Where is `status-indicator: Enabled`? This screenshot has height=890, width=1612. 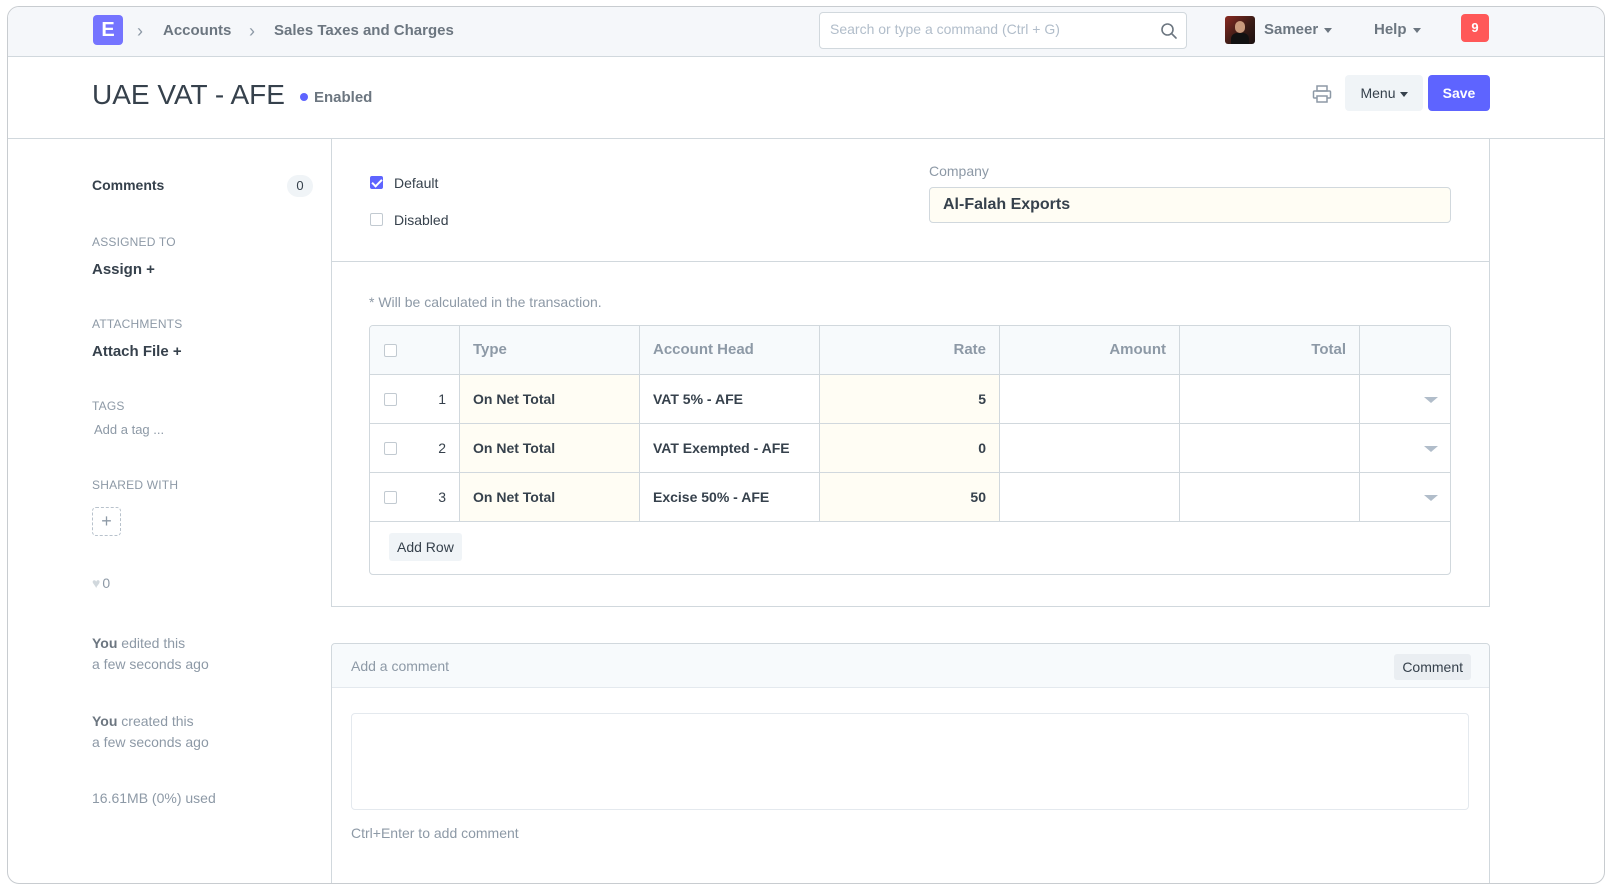 status-indicator: Enabled is located at coordinates (336, 97).